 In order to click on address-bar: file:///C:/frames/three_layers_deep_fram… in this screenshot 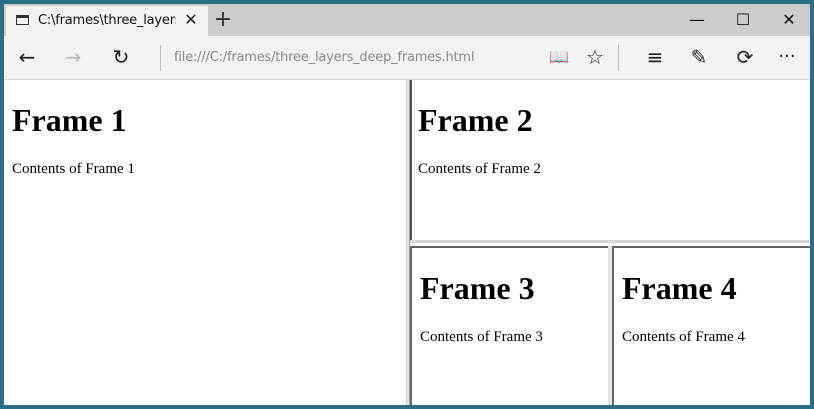, I will do `click(354, 58)`.